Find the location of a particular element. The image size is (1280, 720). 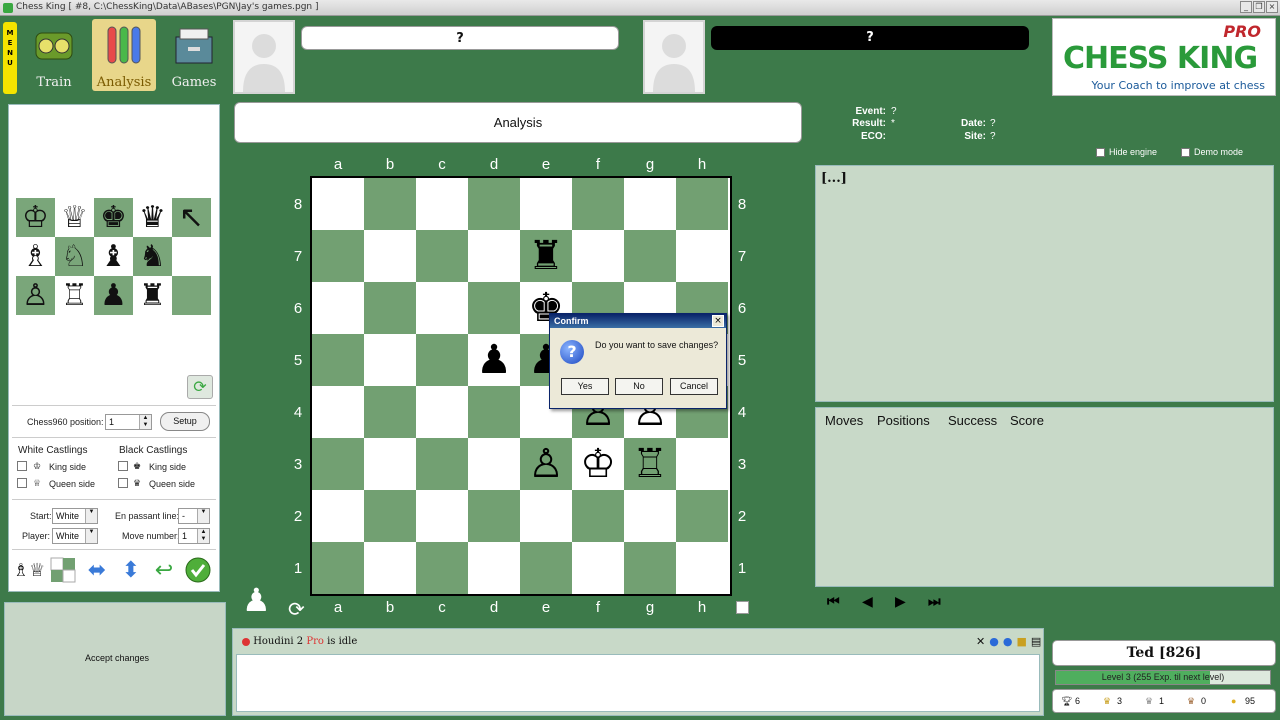

tree-header-moves: Moves is located at coordinates (844, 420).